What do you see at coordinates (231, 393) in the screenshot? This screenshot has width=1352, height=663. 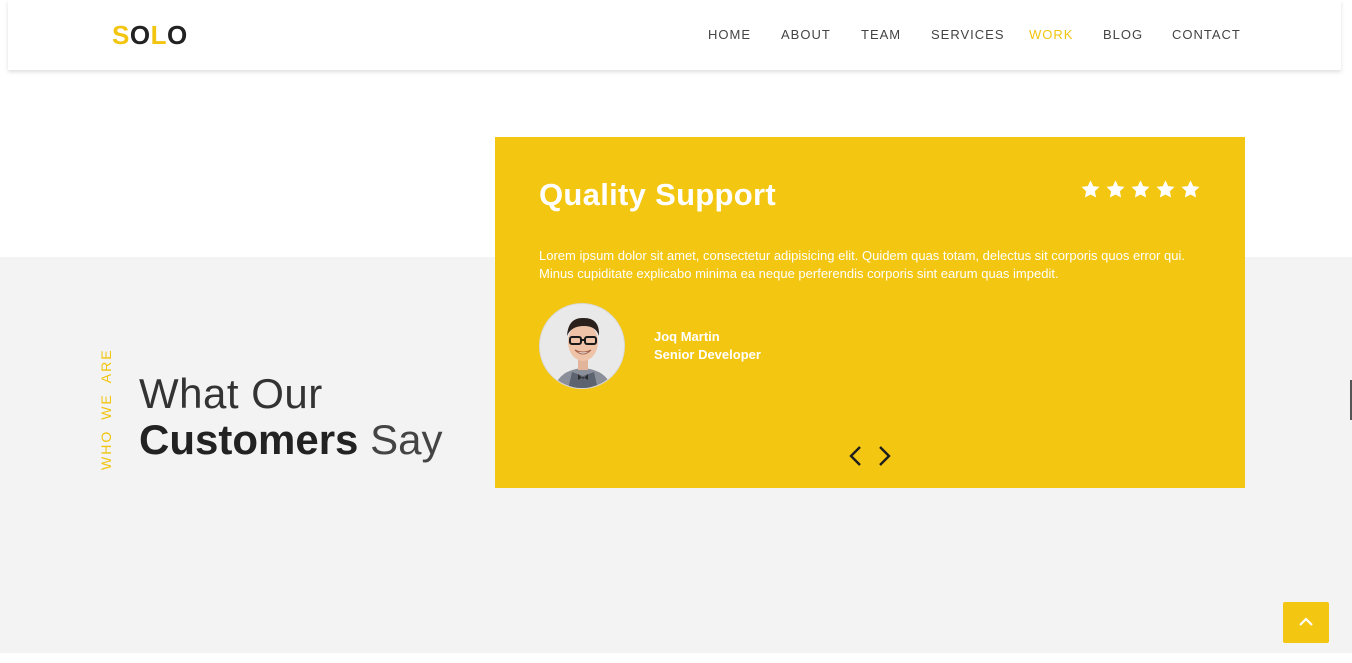 I see `section-heading-line1: What Our` at bounding box center [231, 393].